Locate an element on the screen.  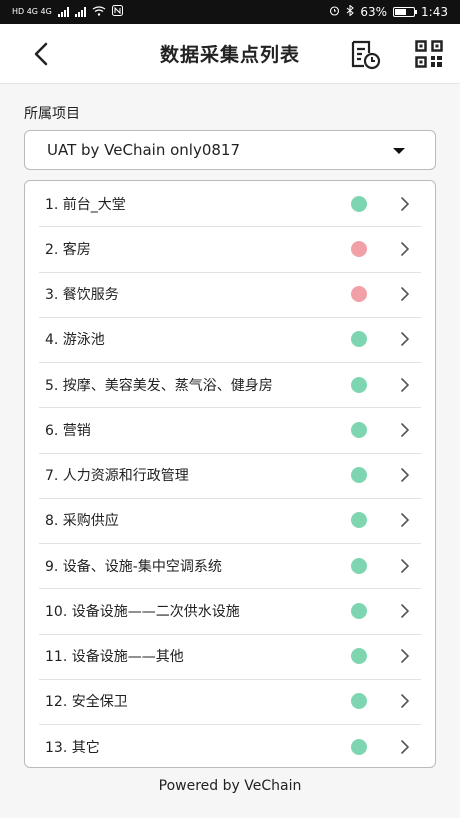
powered-by-footer: Powered by VeChain is located at coordinates (230, 786).